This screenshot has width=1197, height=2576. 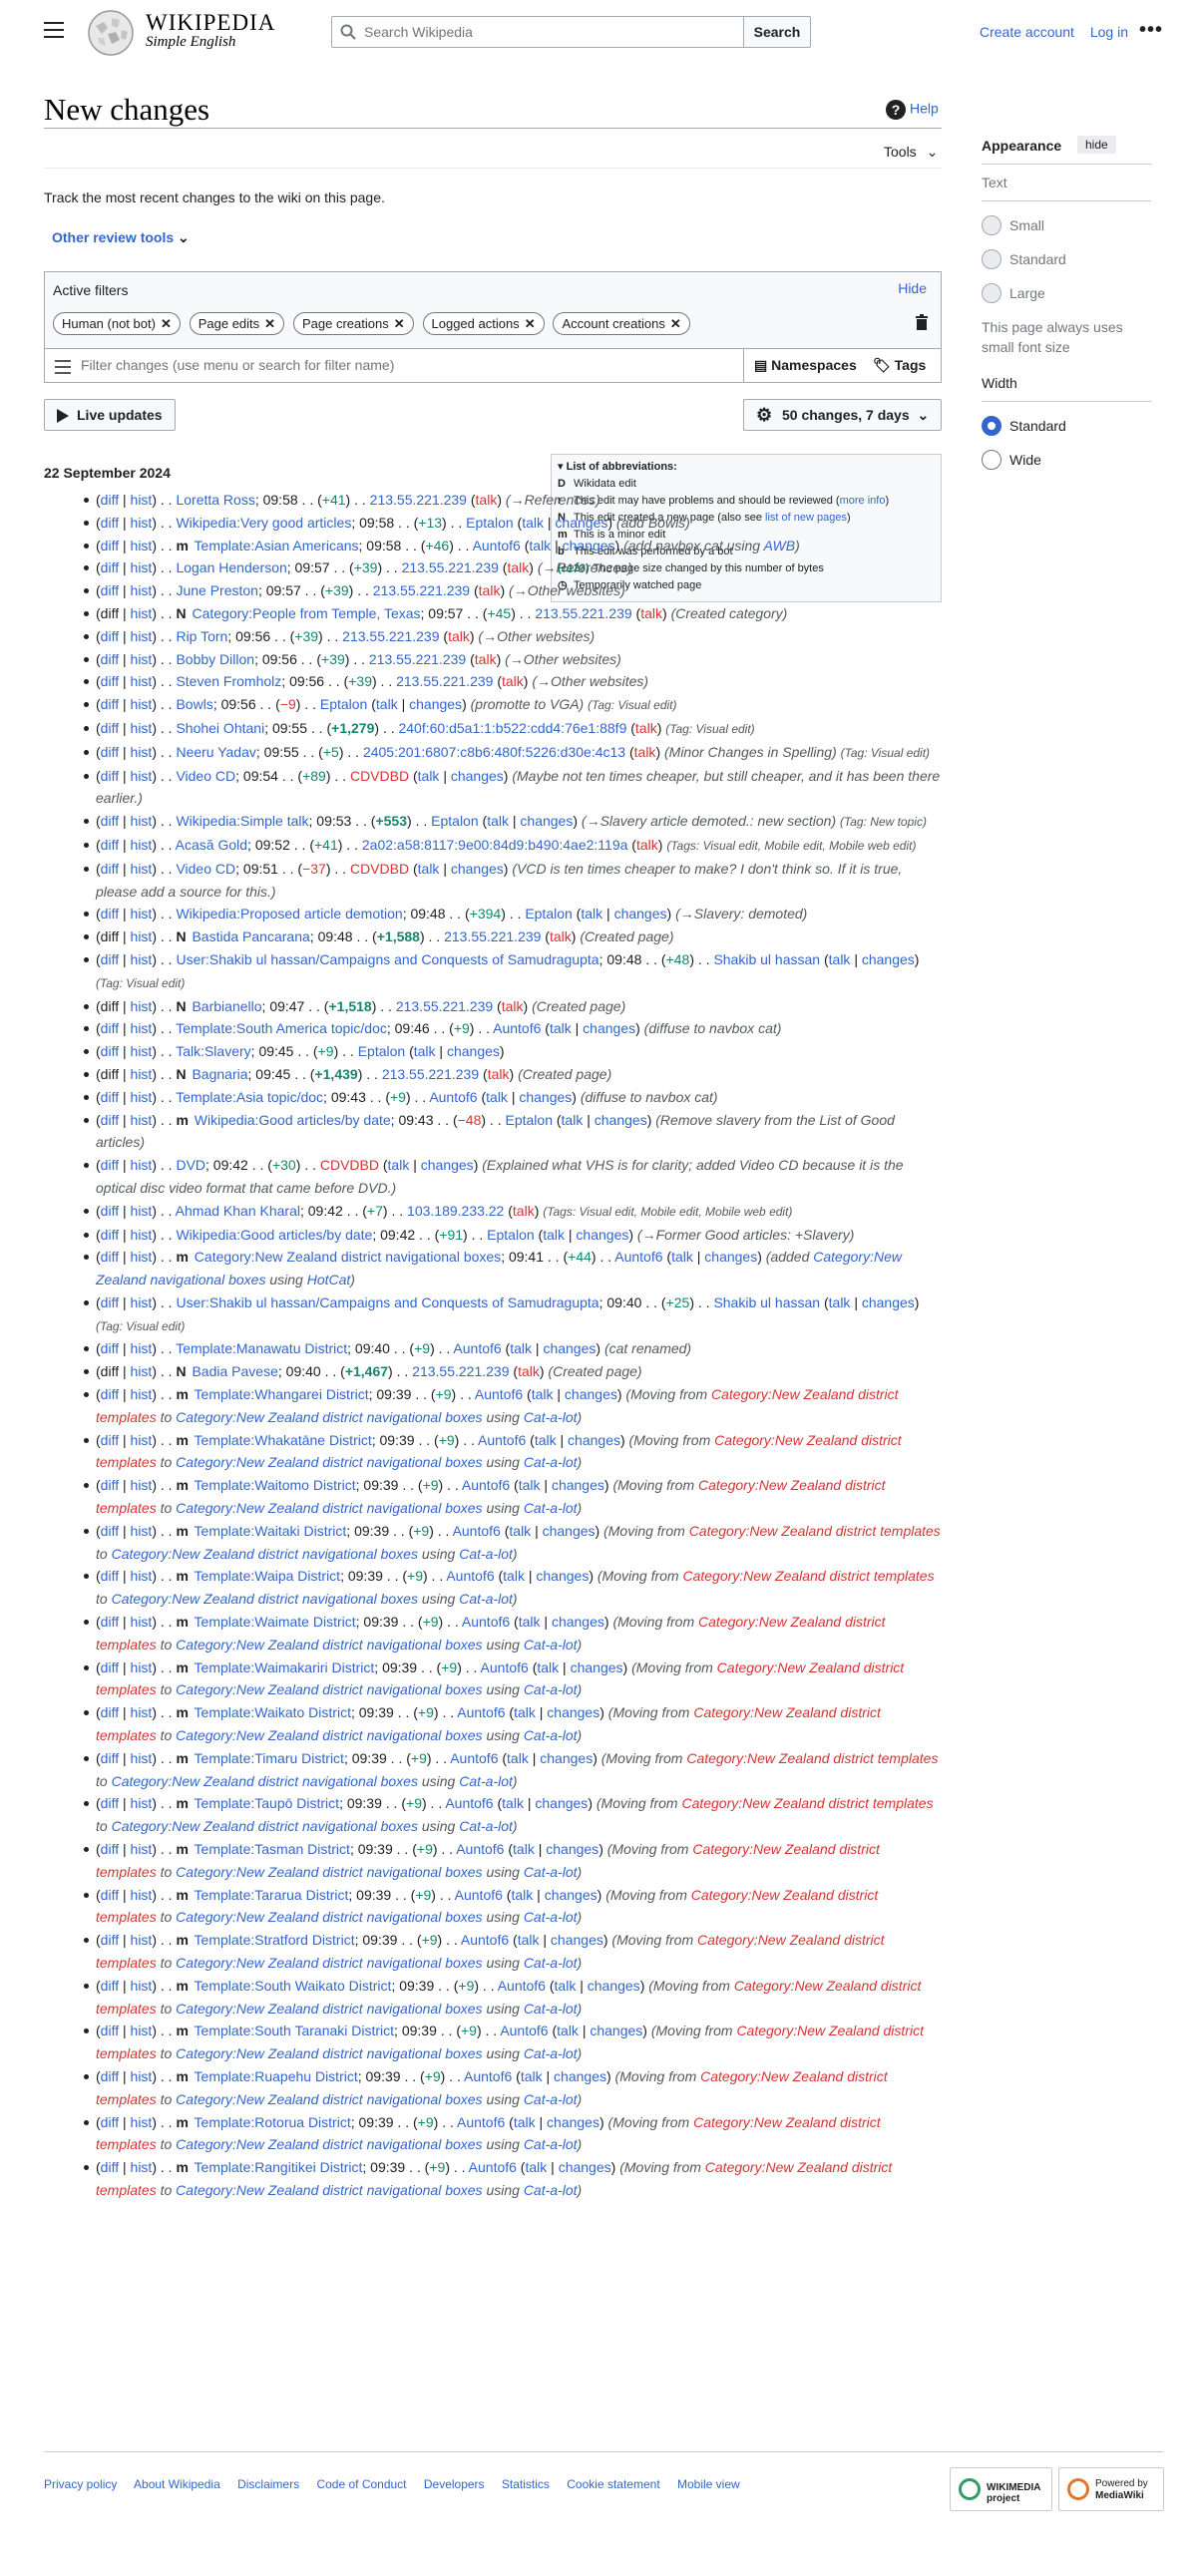 I want to click on filter-chip: Logged actions ✕, so click(x=483, y=324).